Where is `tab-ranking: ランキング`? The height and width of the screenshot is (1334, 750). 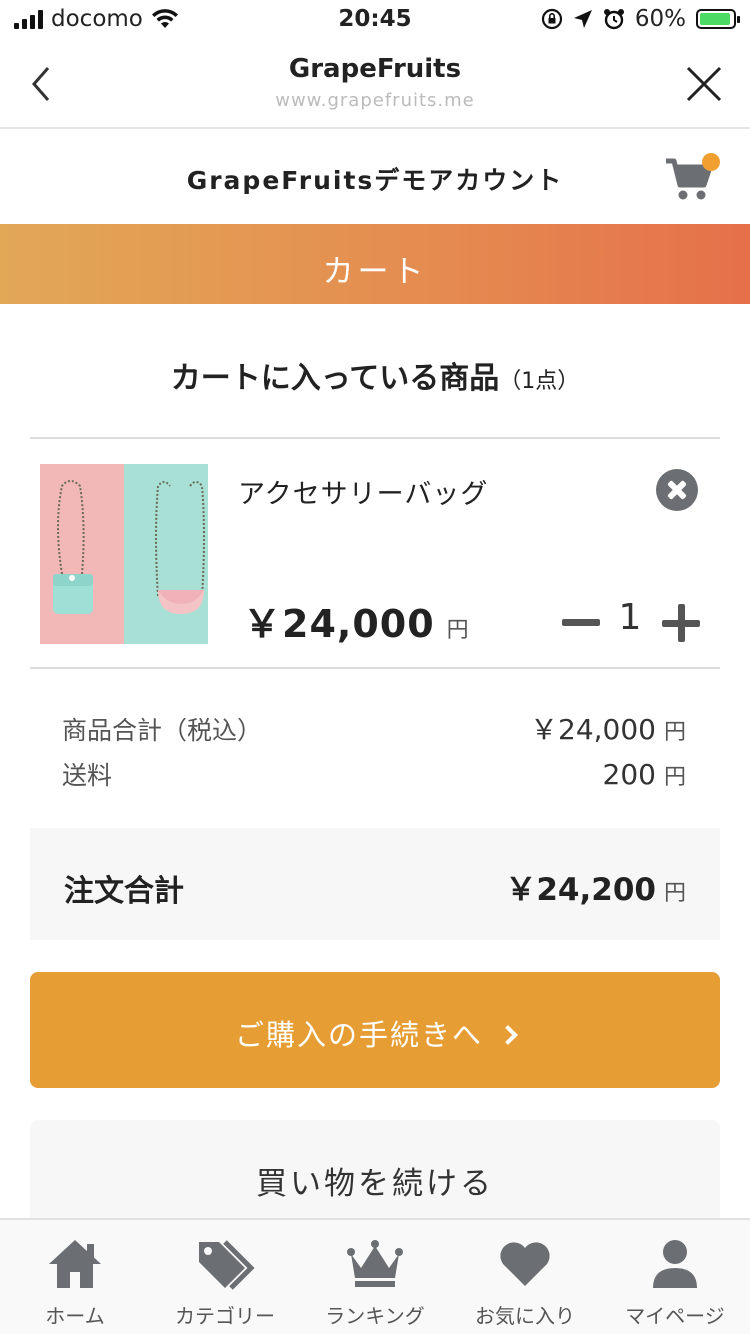 tab-ranking: ランキング is located at coordinates (375, 1277).